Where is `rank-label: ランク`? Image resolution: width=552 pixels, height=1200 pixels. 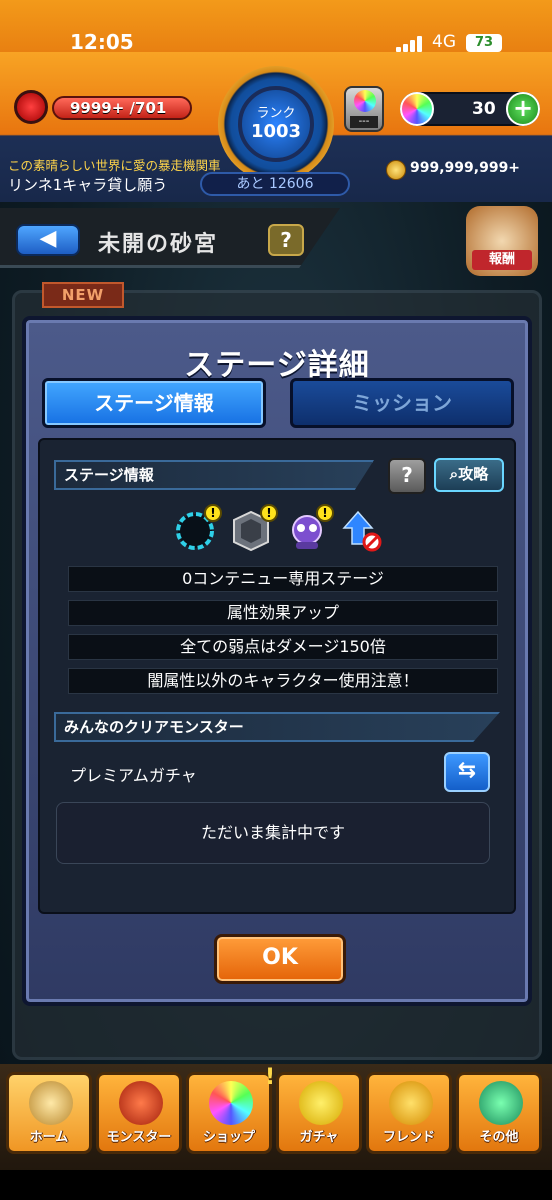
rank-label: ランク is located at coordinates (276, 113).